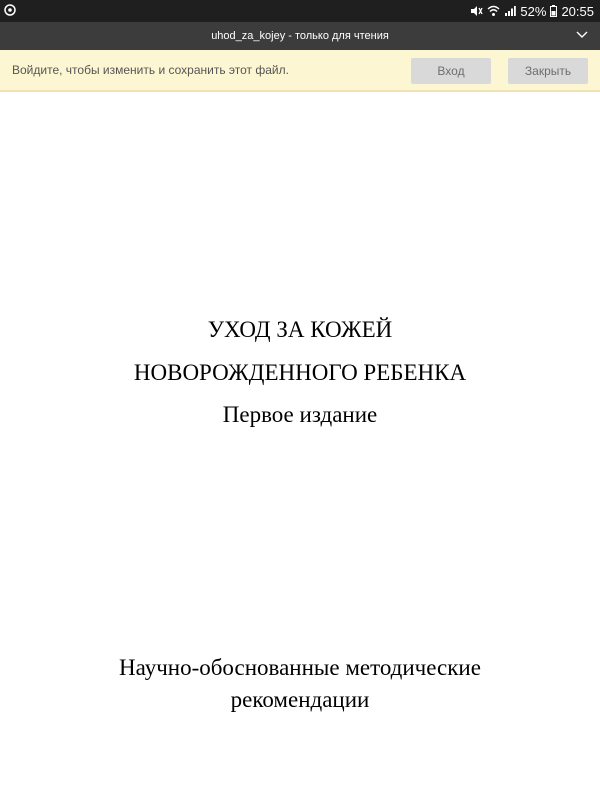 This screenshot has height=799, width=600. I want to click on document-title-line-2: НОВОРОЖДЕННОГО РЕБЕНКА, so click(300, 372).